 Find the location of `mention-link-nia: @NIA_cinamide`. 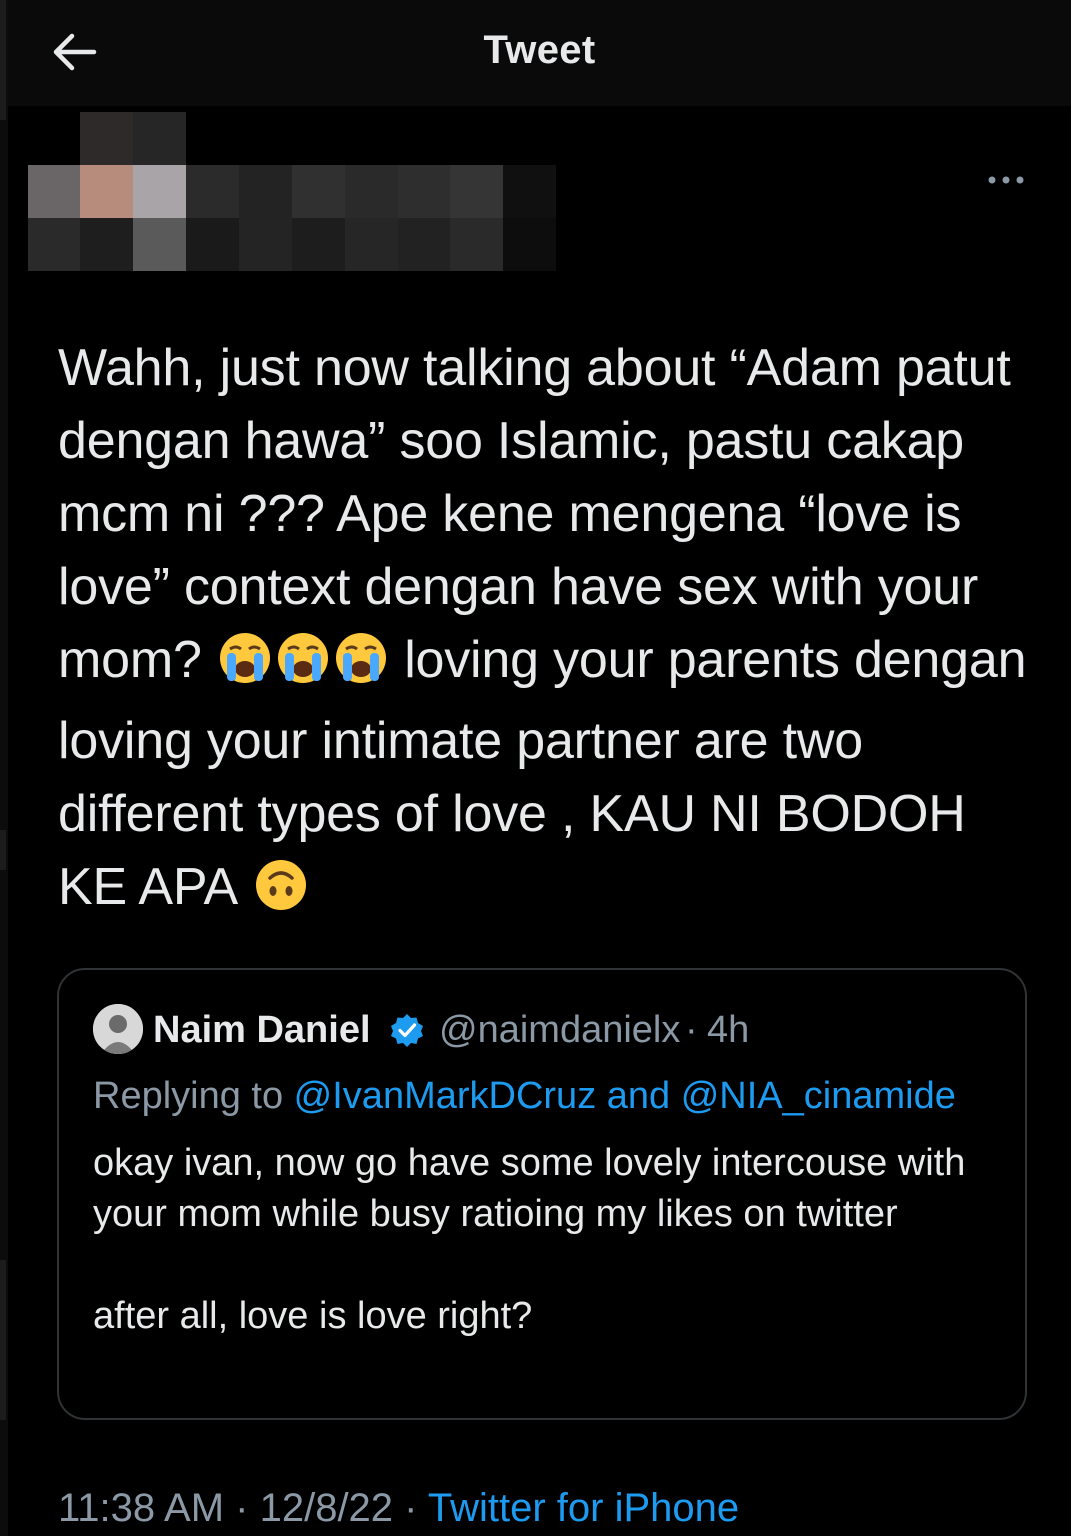

mention-link-nia: @NIA_cinamide is located at coordinates (818, 1096).